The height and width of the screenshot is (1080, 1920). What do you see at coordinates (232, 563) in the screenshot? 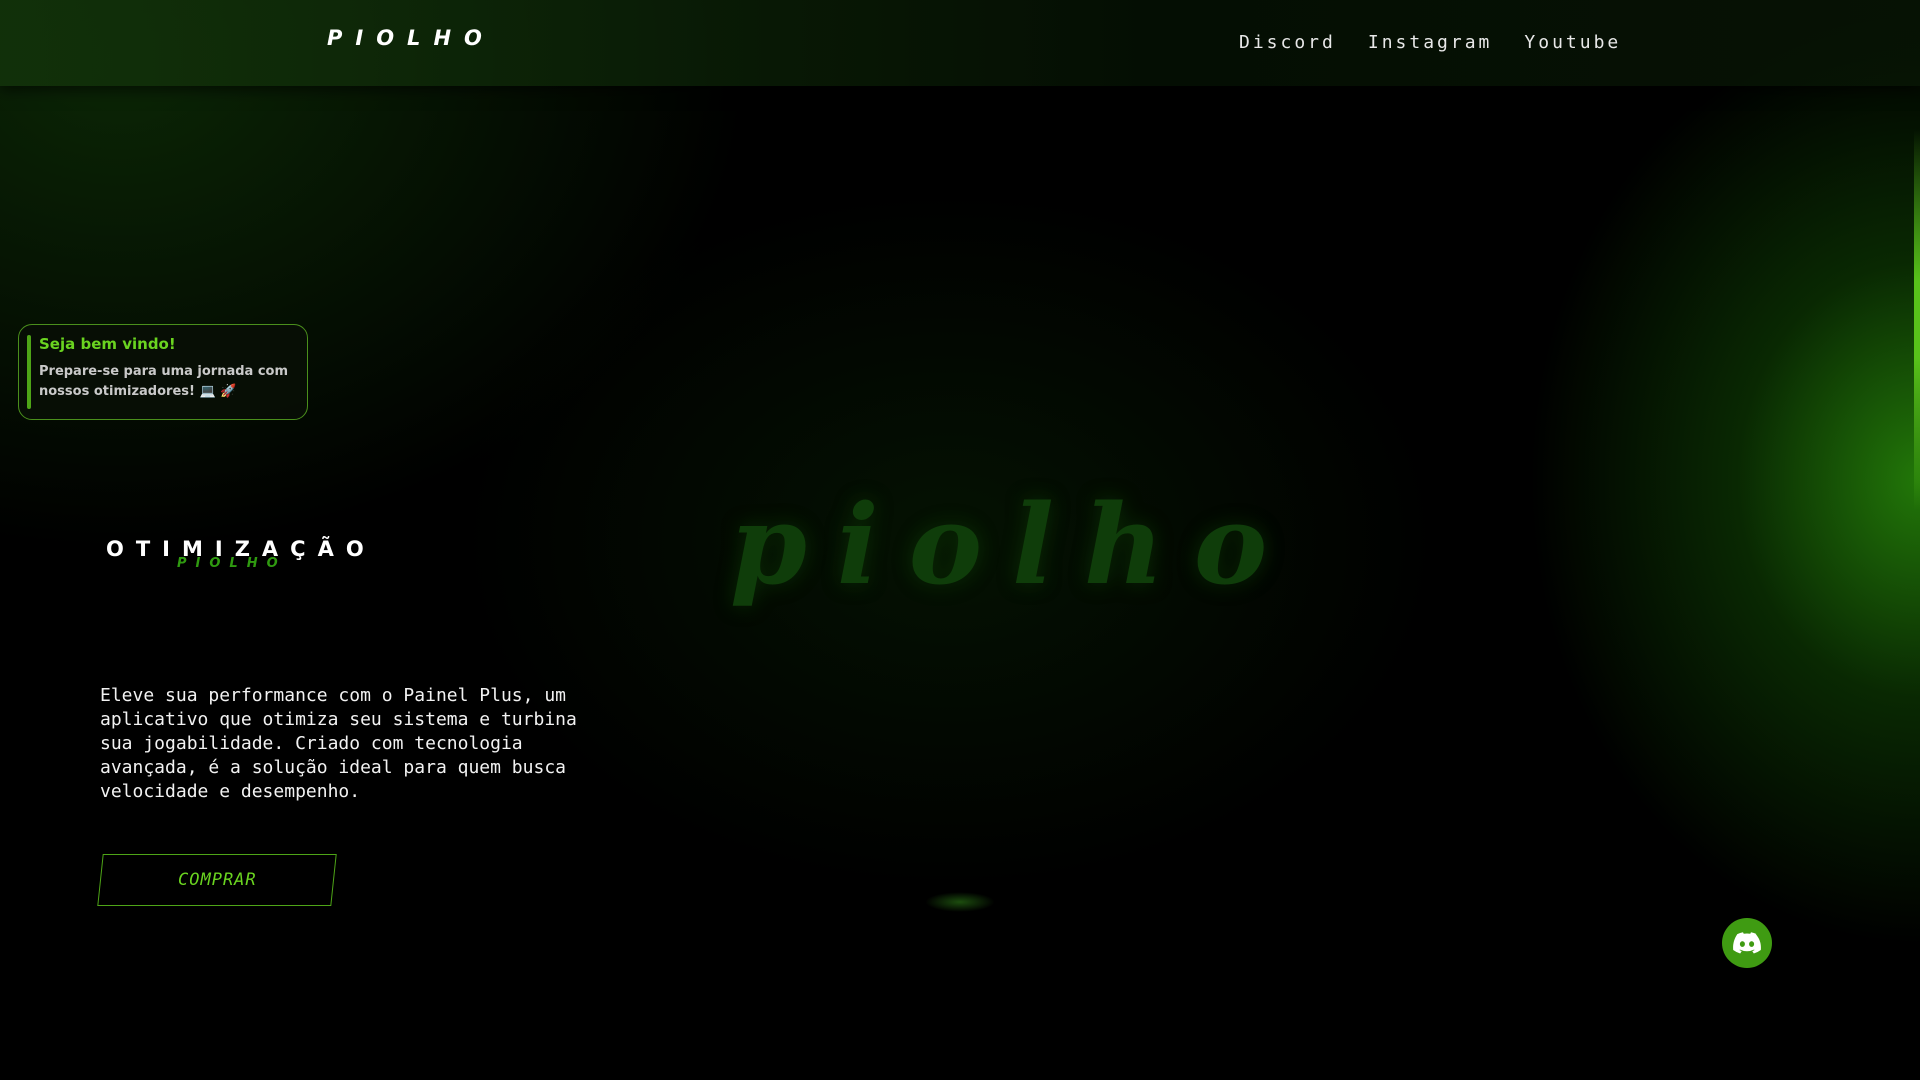
I see `hero-subheading: PIOLHO` at bounding box center [232, 563].